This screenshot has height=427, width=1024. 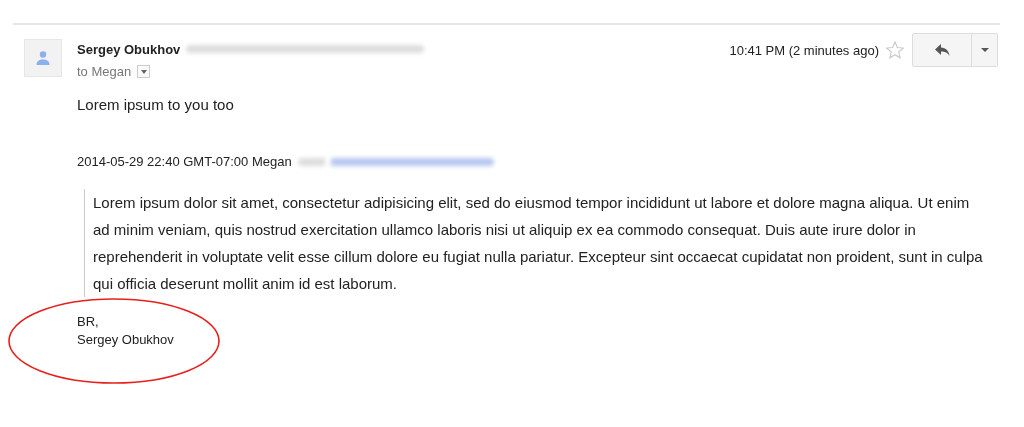 What do you see at coordinates (43, 58) in the screenshot?
I see `person-icon` at bounding box center [43, 58].